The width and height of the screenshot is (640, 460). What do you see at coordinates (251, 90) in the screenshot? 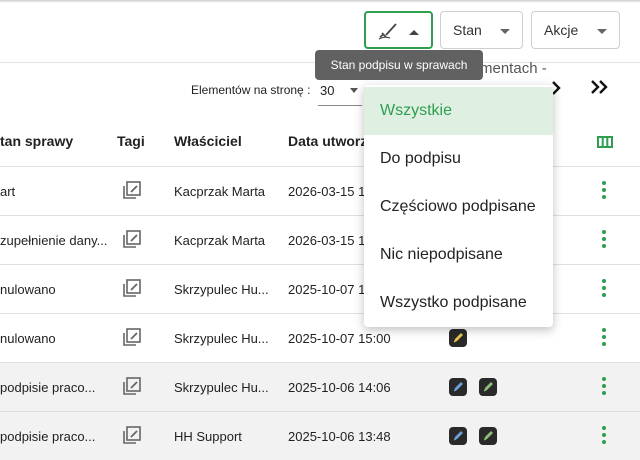
I see `per-page-label: Elementów na stronę :` at bounding box center [251, 90].